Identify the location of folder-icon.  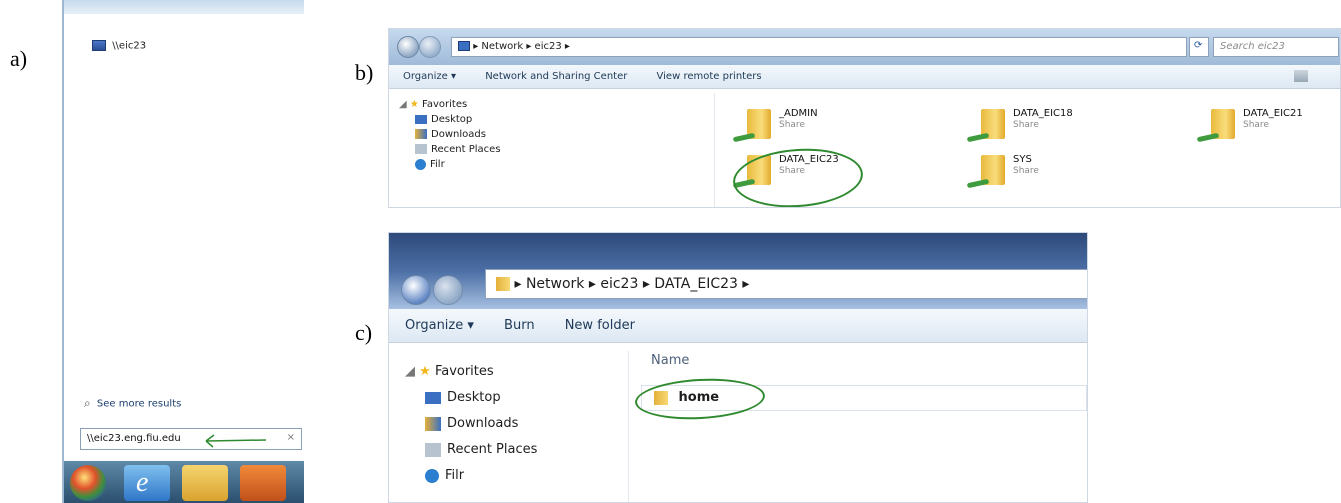
(503, 284).